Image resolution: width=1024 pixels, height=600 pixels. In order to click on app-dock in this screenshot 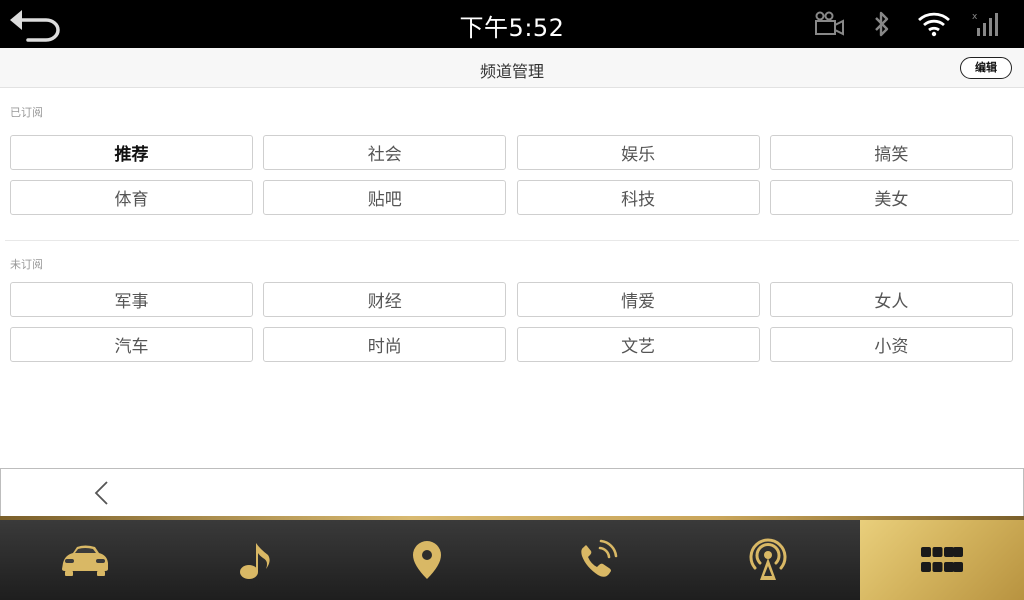, I will do `click(512, 560)`.